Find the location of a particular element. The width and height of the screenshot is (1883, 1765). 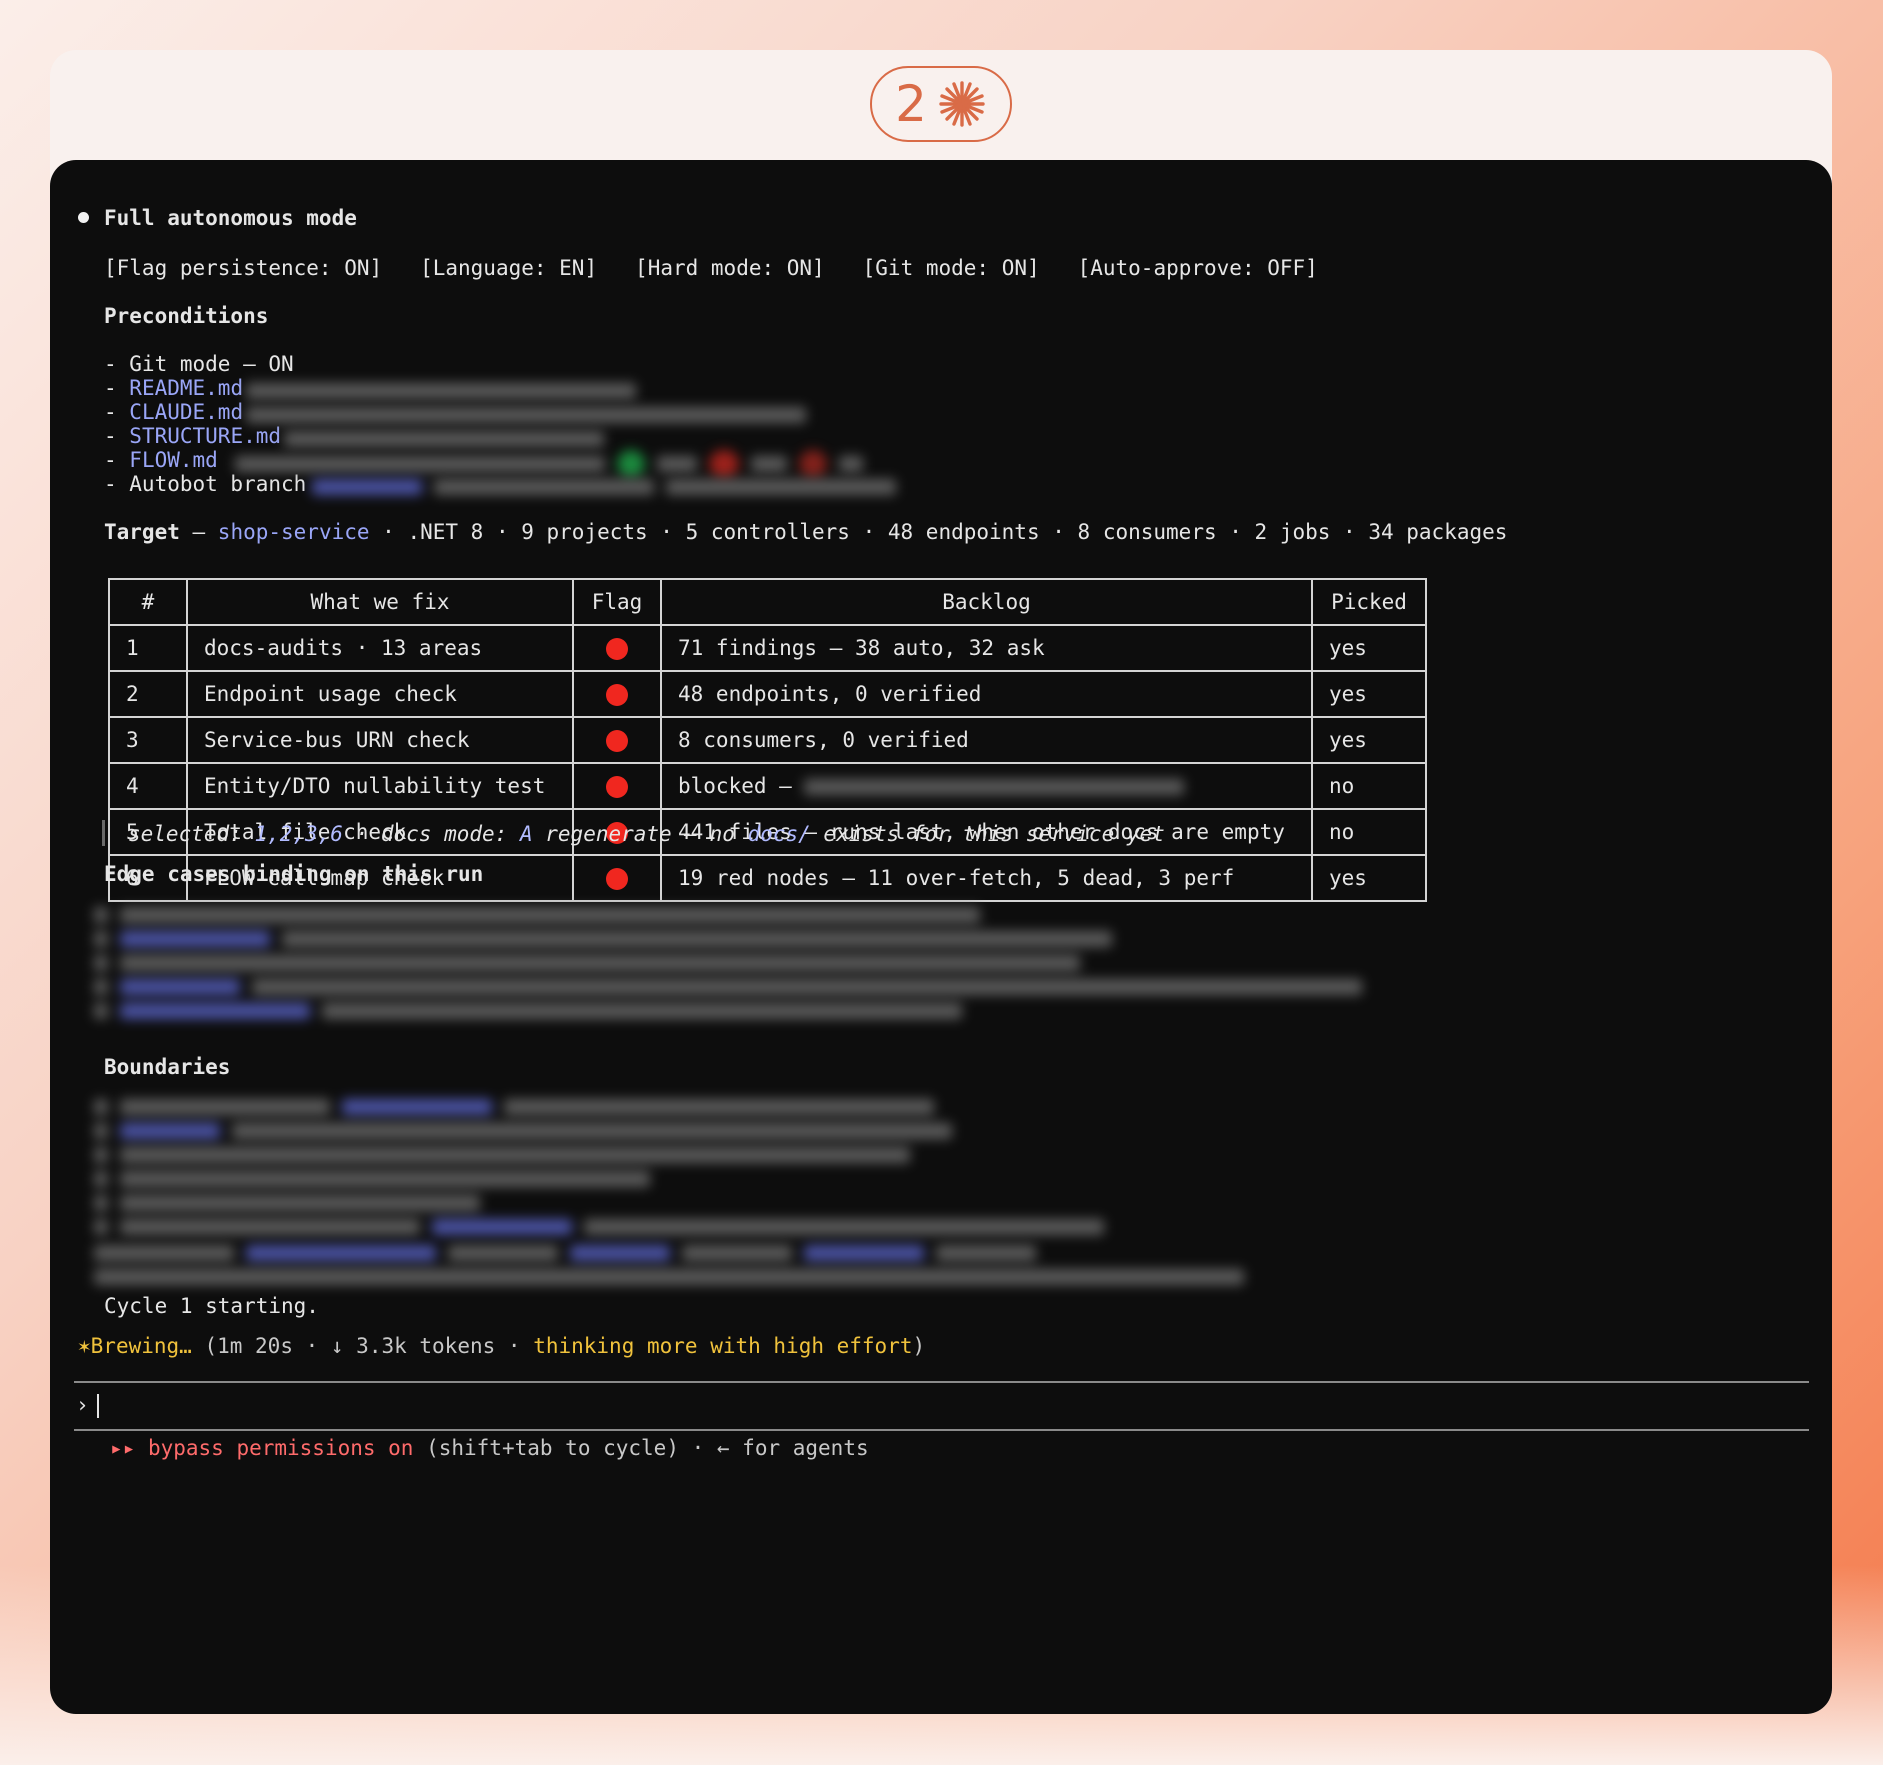

precondition-claude: - CLAUDE.md is located at coordinates (174, 412).